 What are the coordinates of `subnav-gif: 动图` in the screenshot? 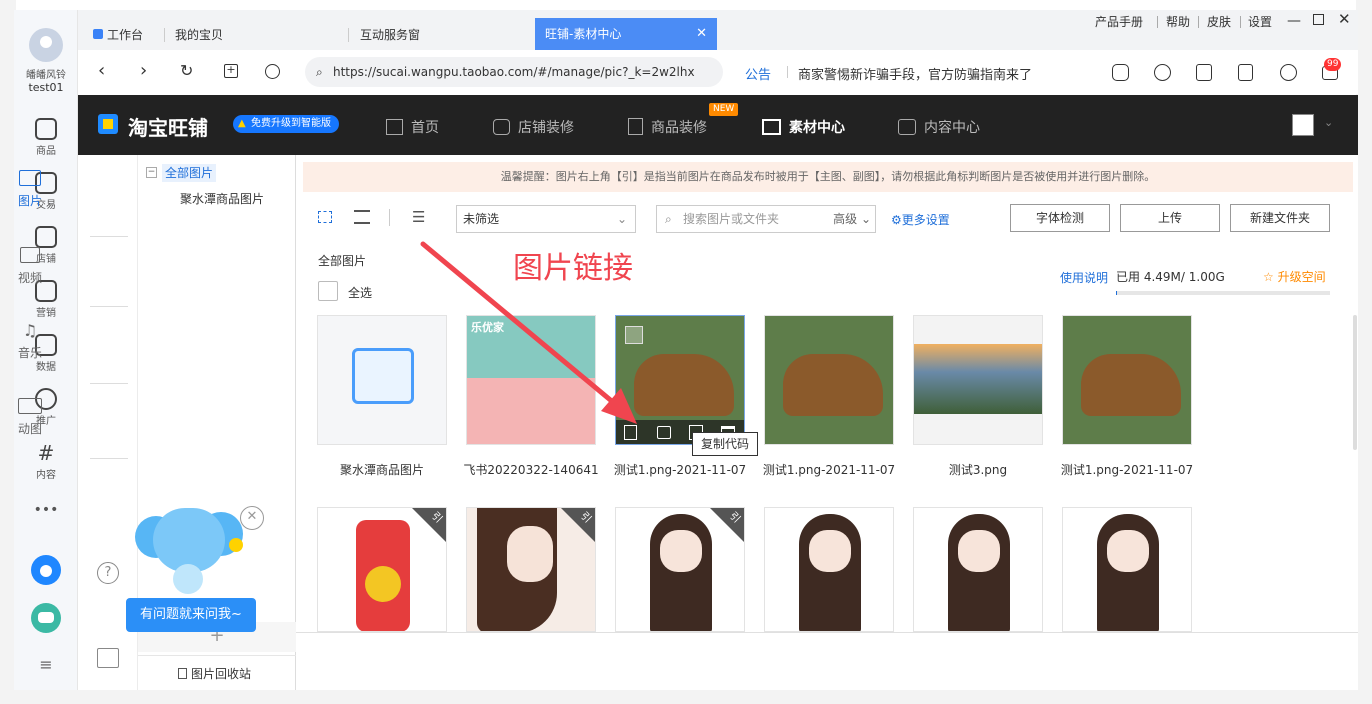 It's located at (30, 417).